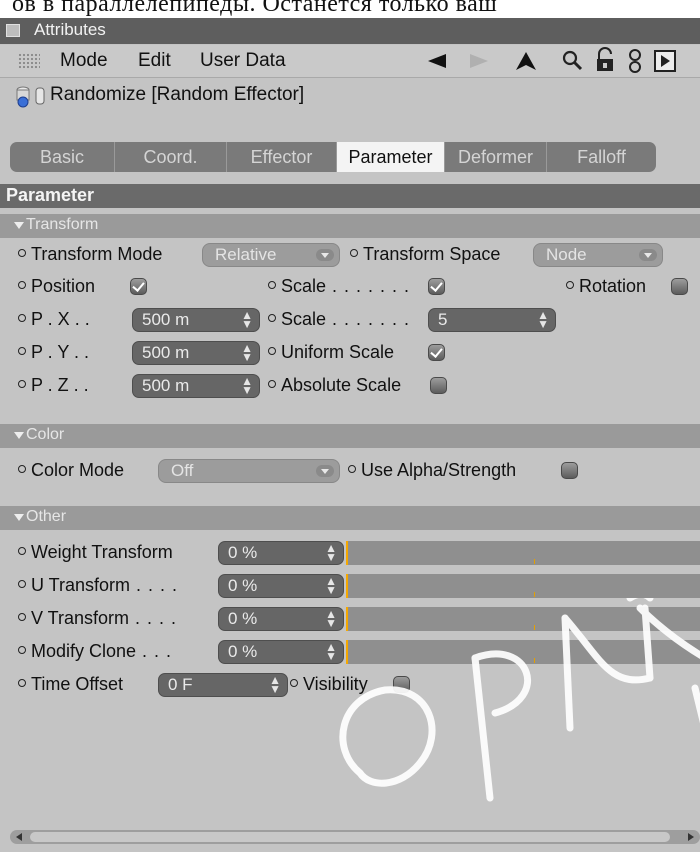 The image size is (700, 852). What do you see at coordinates (523, 586) in the screenshot?
I see `u-transform-slider` at bounding box center [523, 586].